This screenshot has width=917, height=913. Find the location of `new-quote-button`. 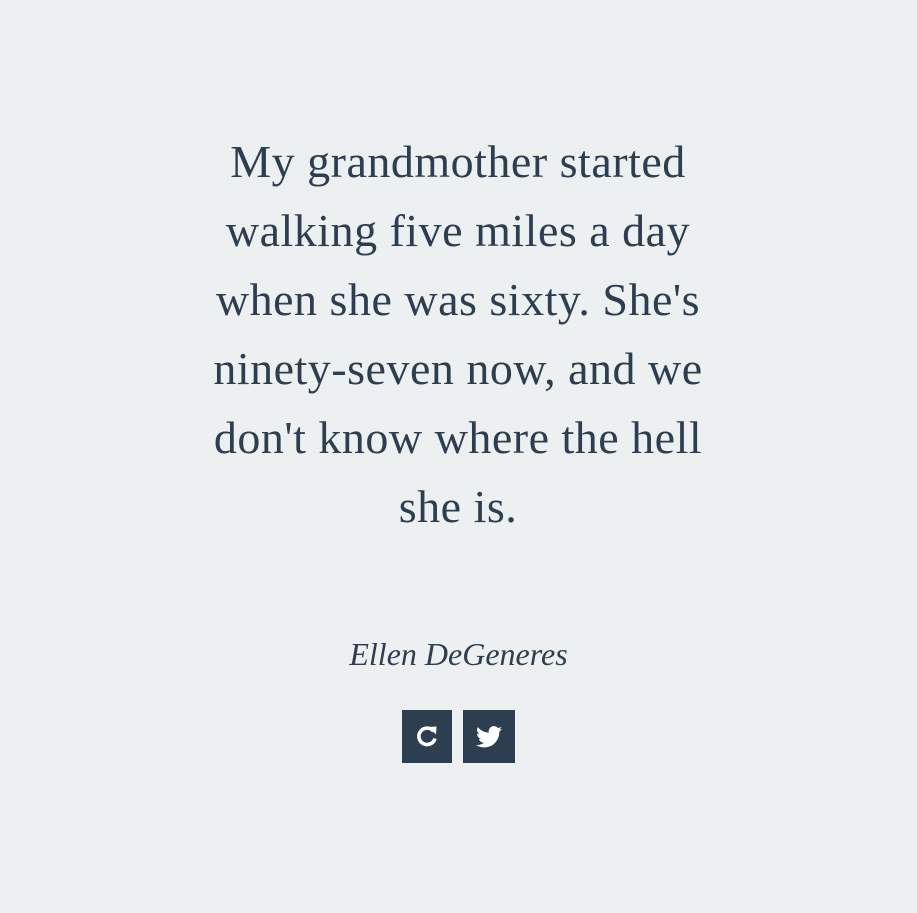

new-quote-button is located at coordinates (427, 736).